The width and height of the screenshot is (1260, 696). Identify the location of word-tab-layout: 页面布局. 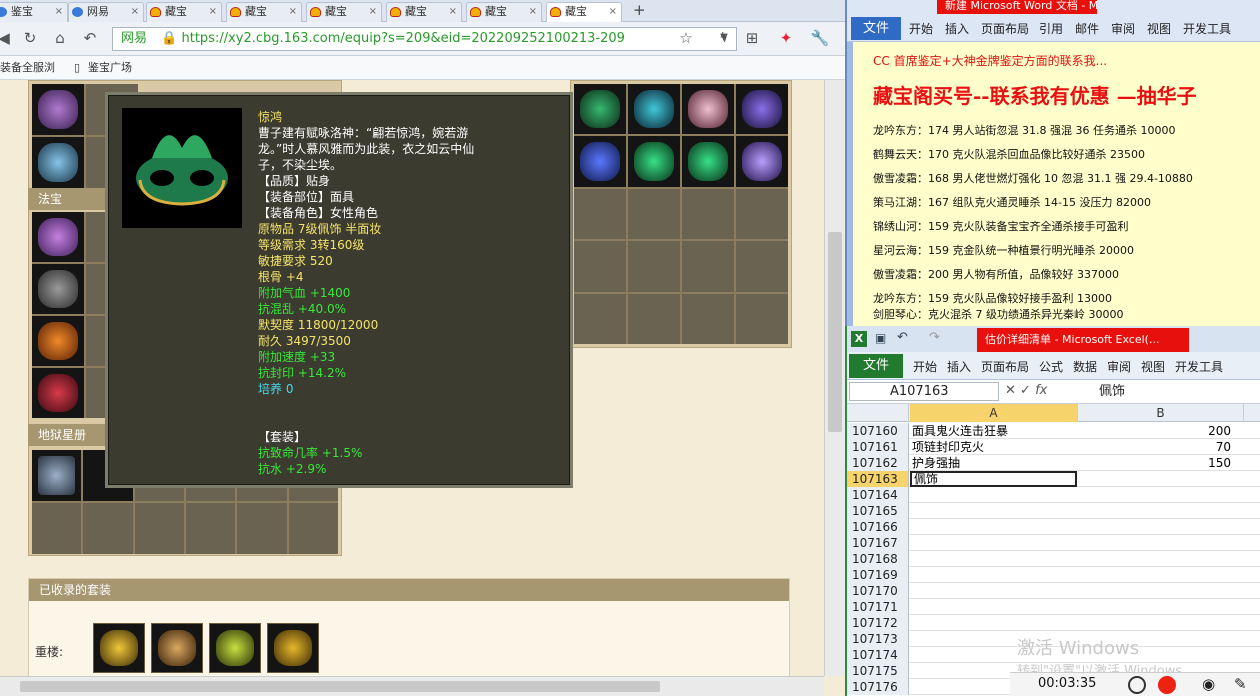
(1005, 28).